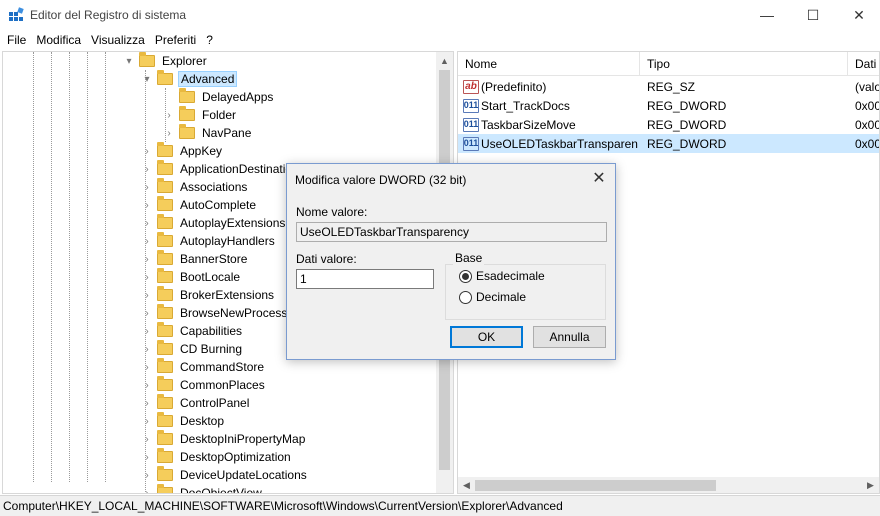 This screenshot has width=880, height=516. What do you see at coordinates (471, 86) in the screenshot?
I see `string-value-icon: ab` at bounding box center [471, 86].